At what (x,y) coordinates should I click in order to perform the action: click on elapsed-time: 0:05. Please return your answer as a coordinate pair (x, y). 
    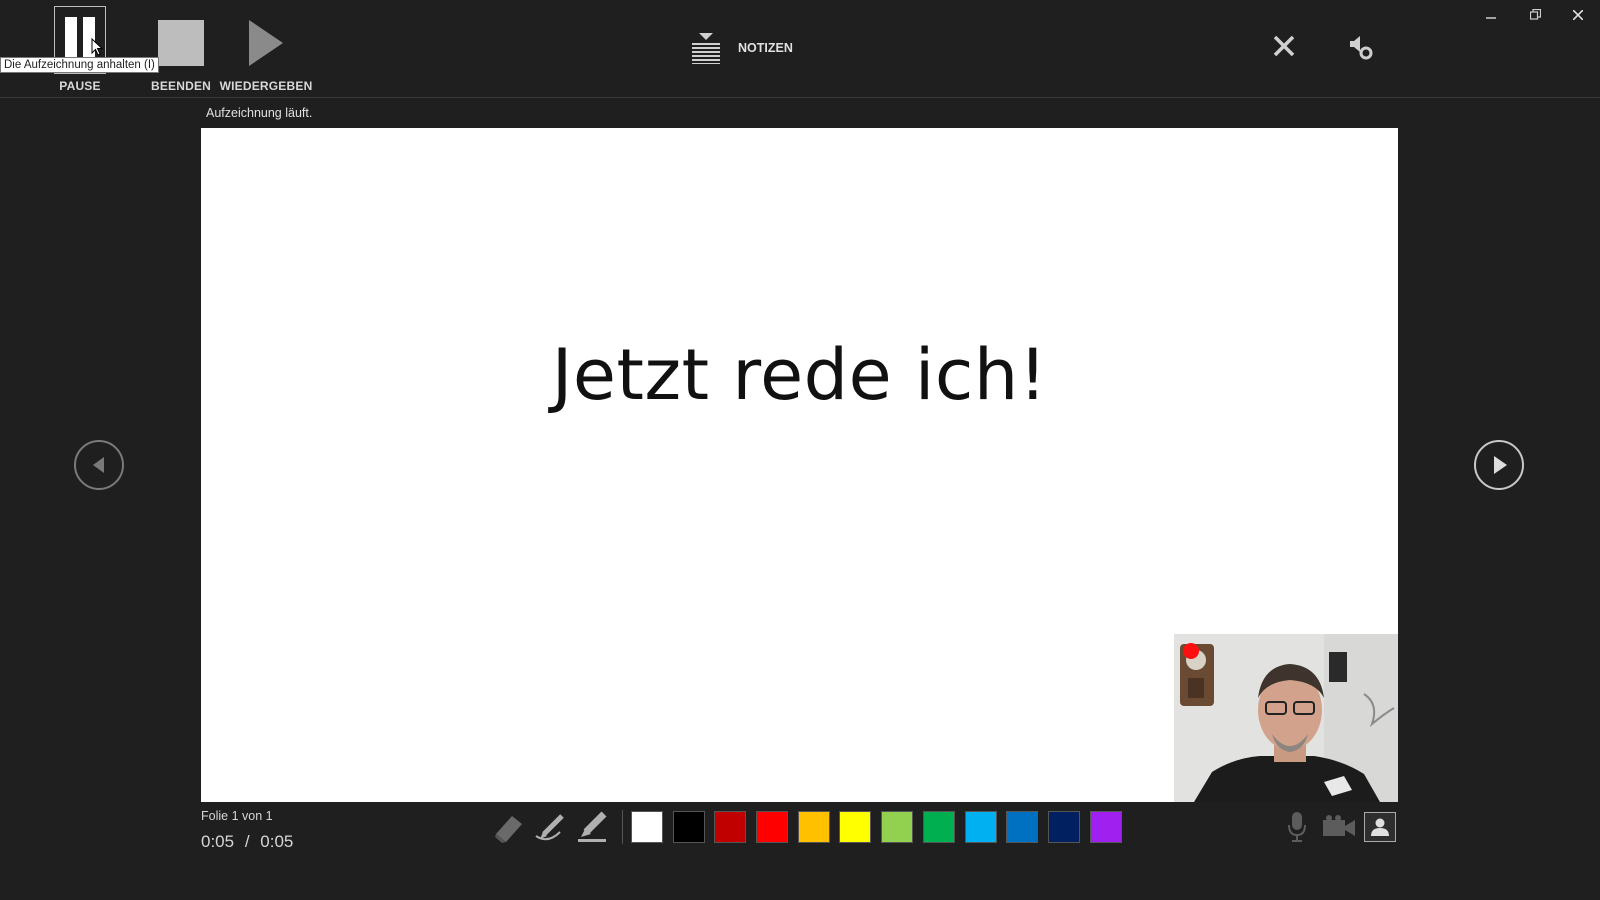
    Looking at the image, I should click on (218, 841).